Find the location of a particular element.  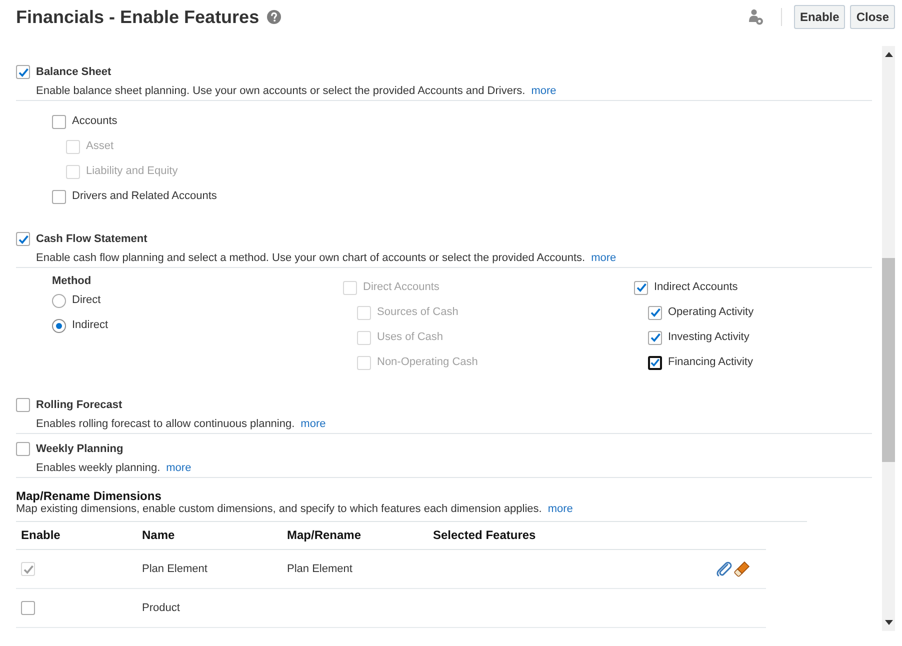

header-button: Close is located at coordinates (872, 17).